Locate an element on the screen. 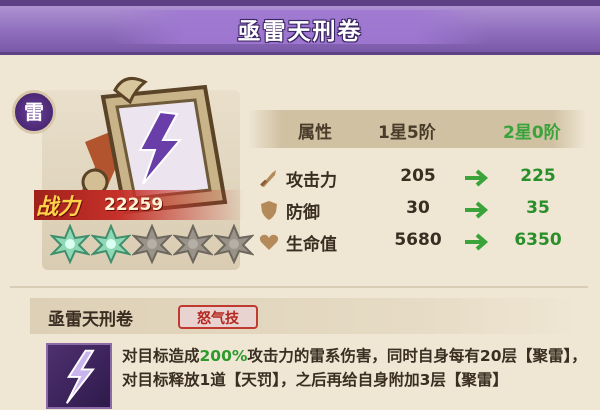 The height and width of the screenshot is (410, 600). stat-to-value: 35 is located at coordinates (538, 208).